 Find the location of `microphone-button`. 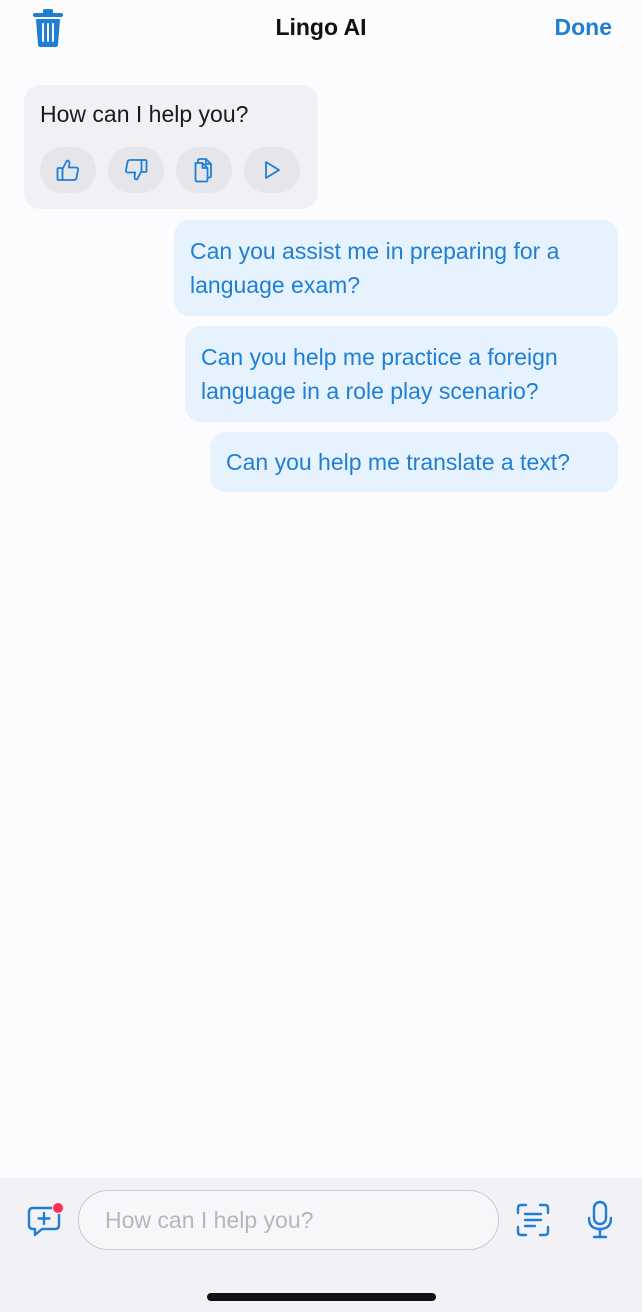

microphone-button is located at coordinates (600, 1220).